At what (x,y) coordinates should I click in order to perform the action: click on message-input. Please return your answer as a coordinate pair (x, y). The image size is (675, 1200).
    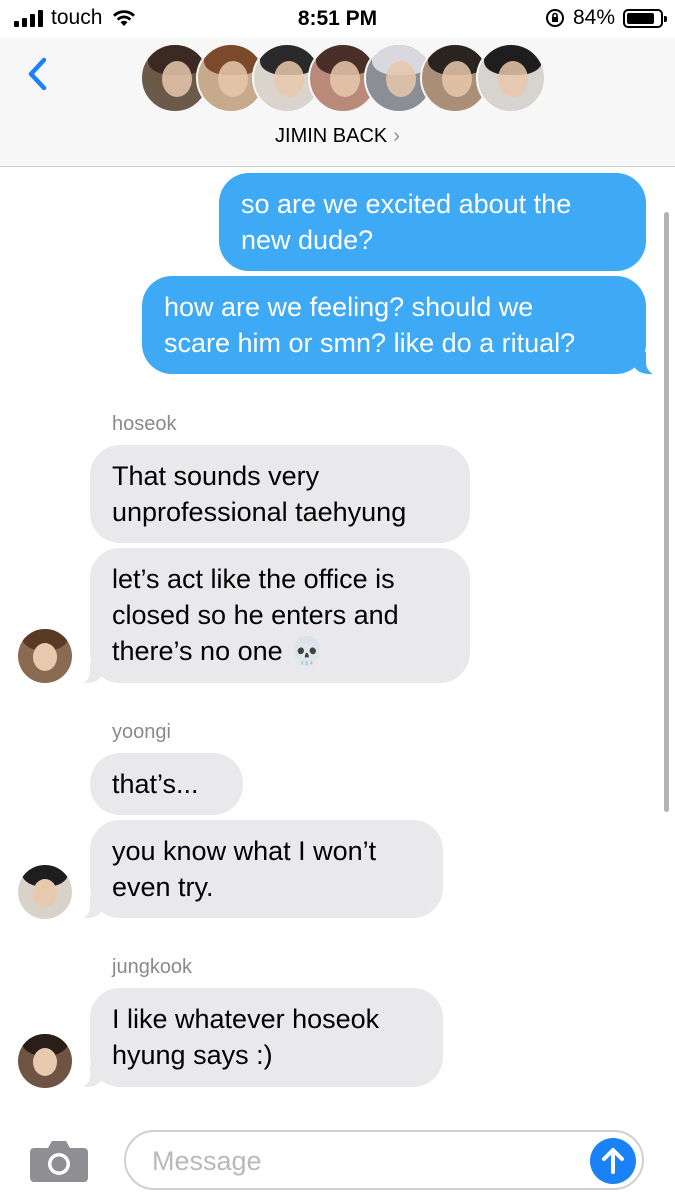
    Looking at the image, I should click on (367, 1161).